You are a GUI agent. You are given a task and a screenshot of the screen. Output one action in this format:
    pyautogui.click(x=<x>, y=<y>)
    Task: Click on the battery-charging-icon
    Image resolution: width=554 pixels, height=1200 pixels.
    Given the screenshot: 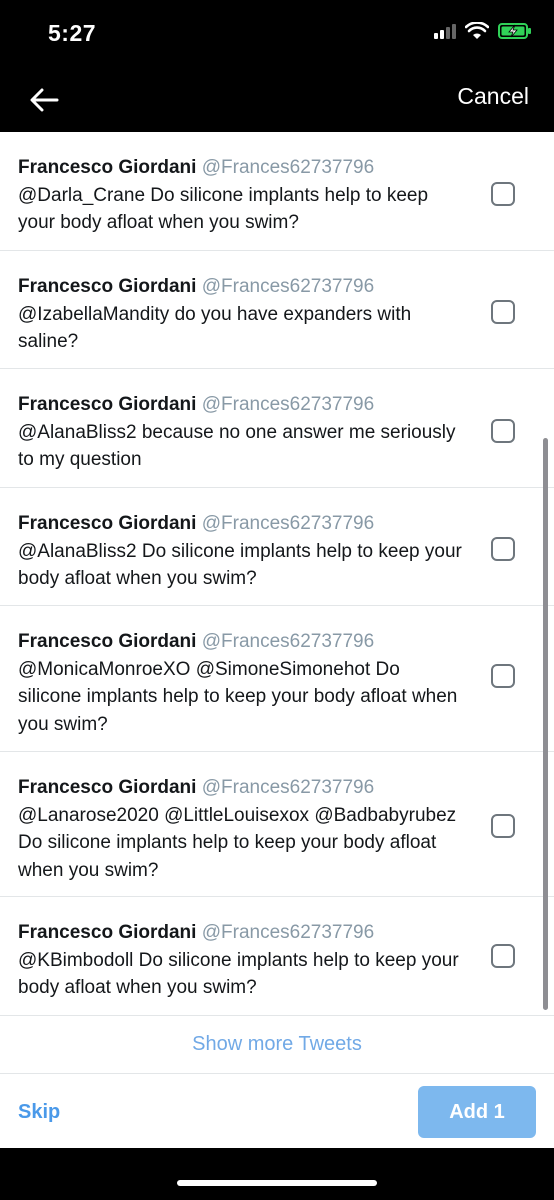 What is the action you would take?
    pyautogui.click(x=514, y=31)
    